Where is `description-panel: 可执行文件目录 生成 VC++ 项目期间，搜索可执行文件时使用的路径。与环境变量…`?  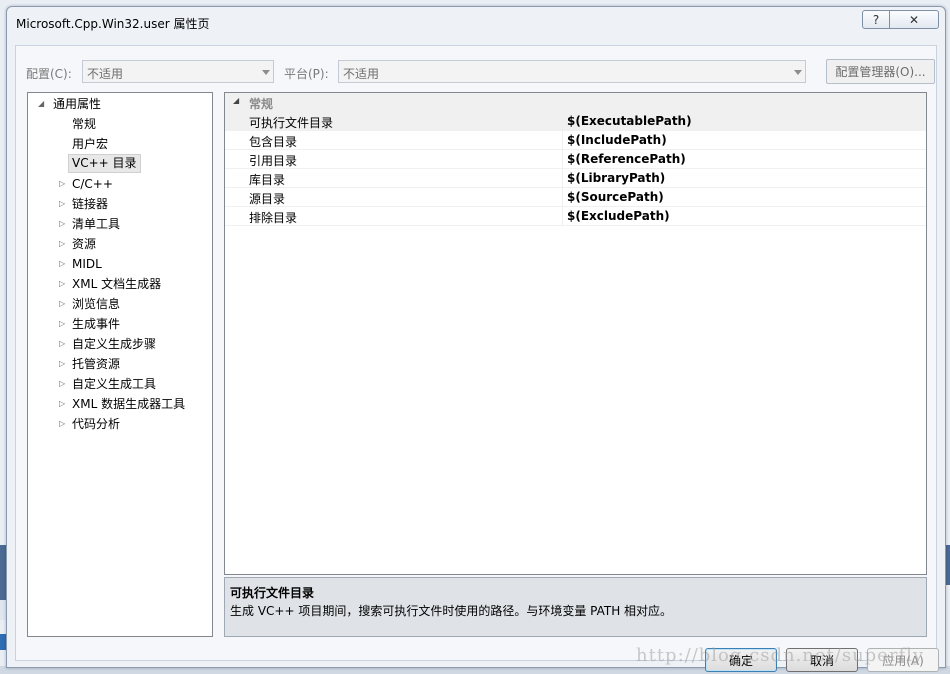
description-panel: 可执行文件目录 生成 VC++ 项目期间，搜索可执行文件时使用的路径。与环境变量… is located at coordinates (575, 607).